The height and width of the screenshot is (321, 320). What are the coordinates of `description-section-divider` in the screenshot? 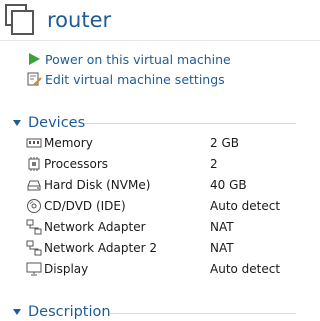 It's located at (203, 313).